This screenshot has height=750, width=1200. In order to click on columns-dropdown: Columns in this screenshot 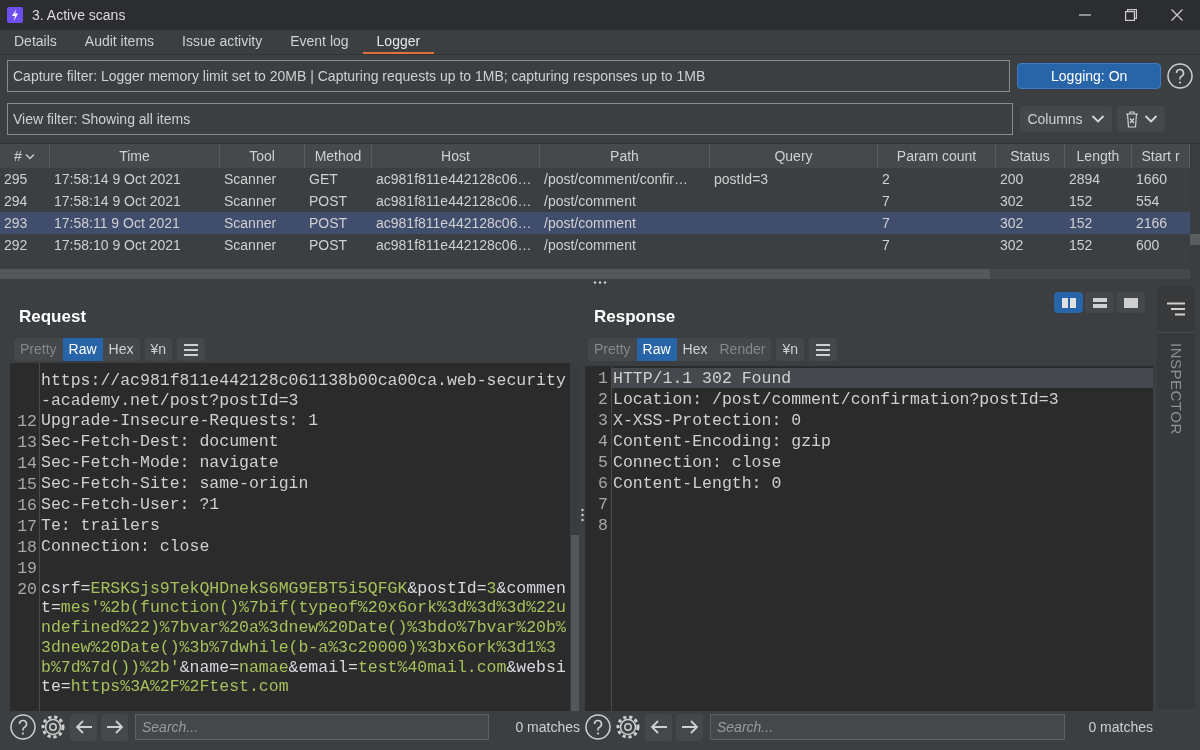, I will do `click(1066, 119)`.